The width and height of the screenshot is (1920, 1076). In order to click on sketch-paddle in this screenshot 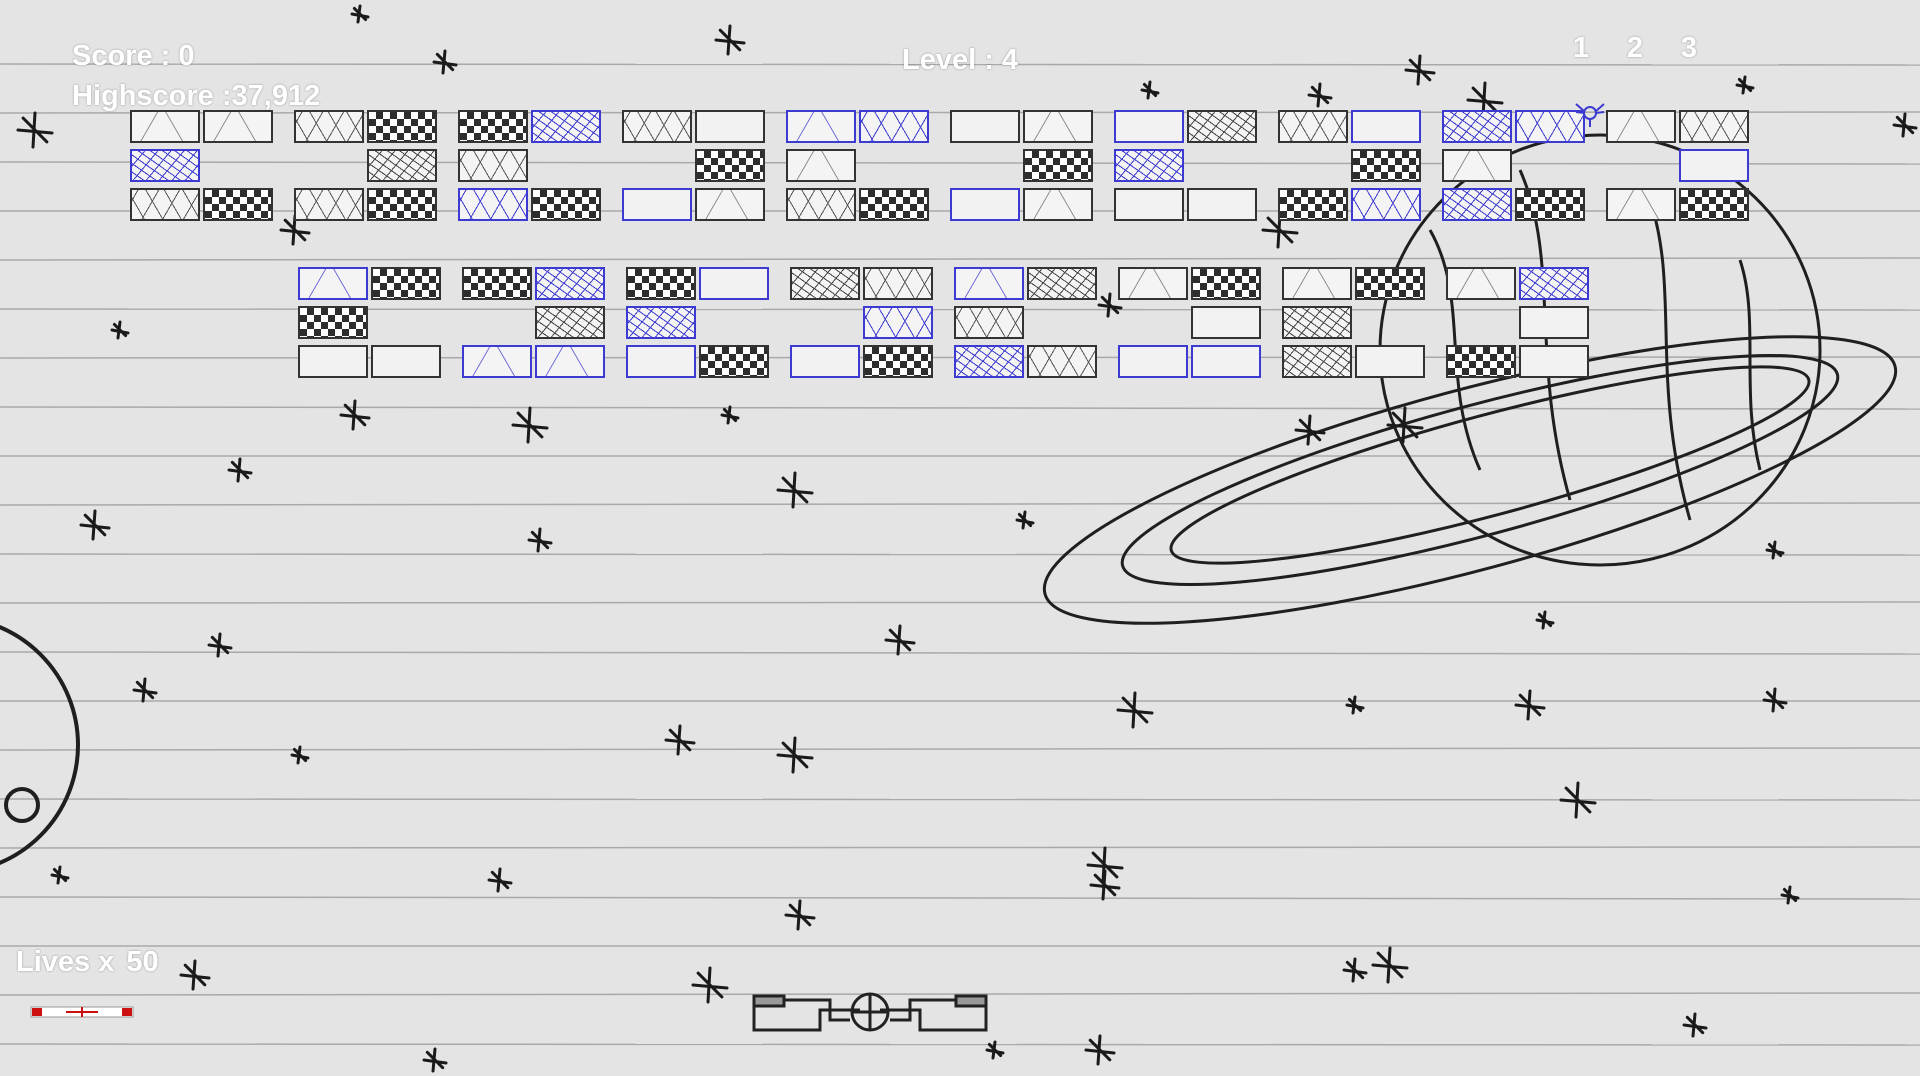, I will do `click(870, 1012)`.